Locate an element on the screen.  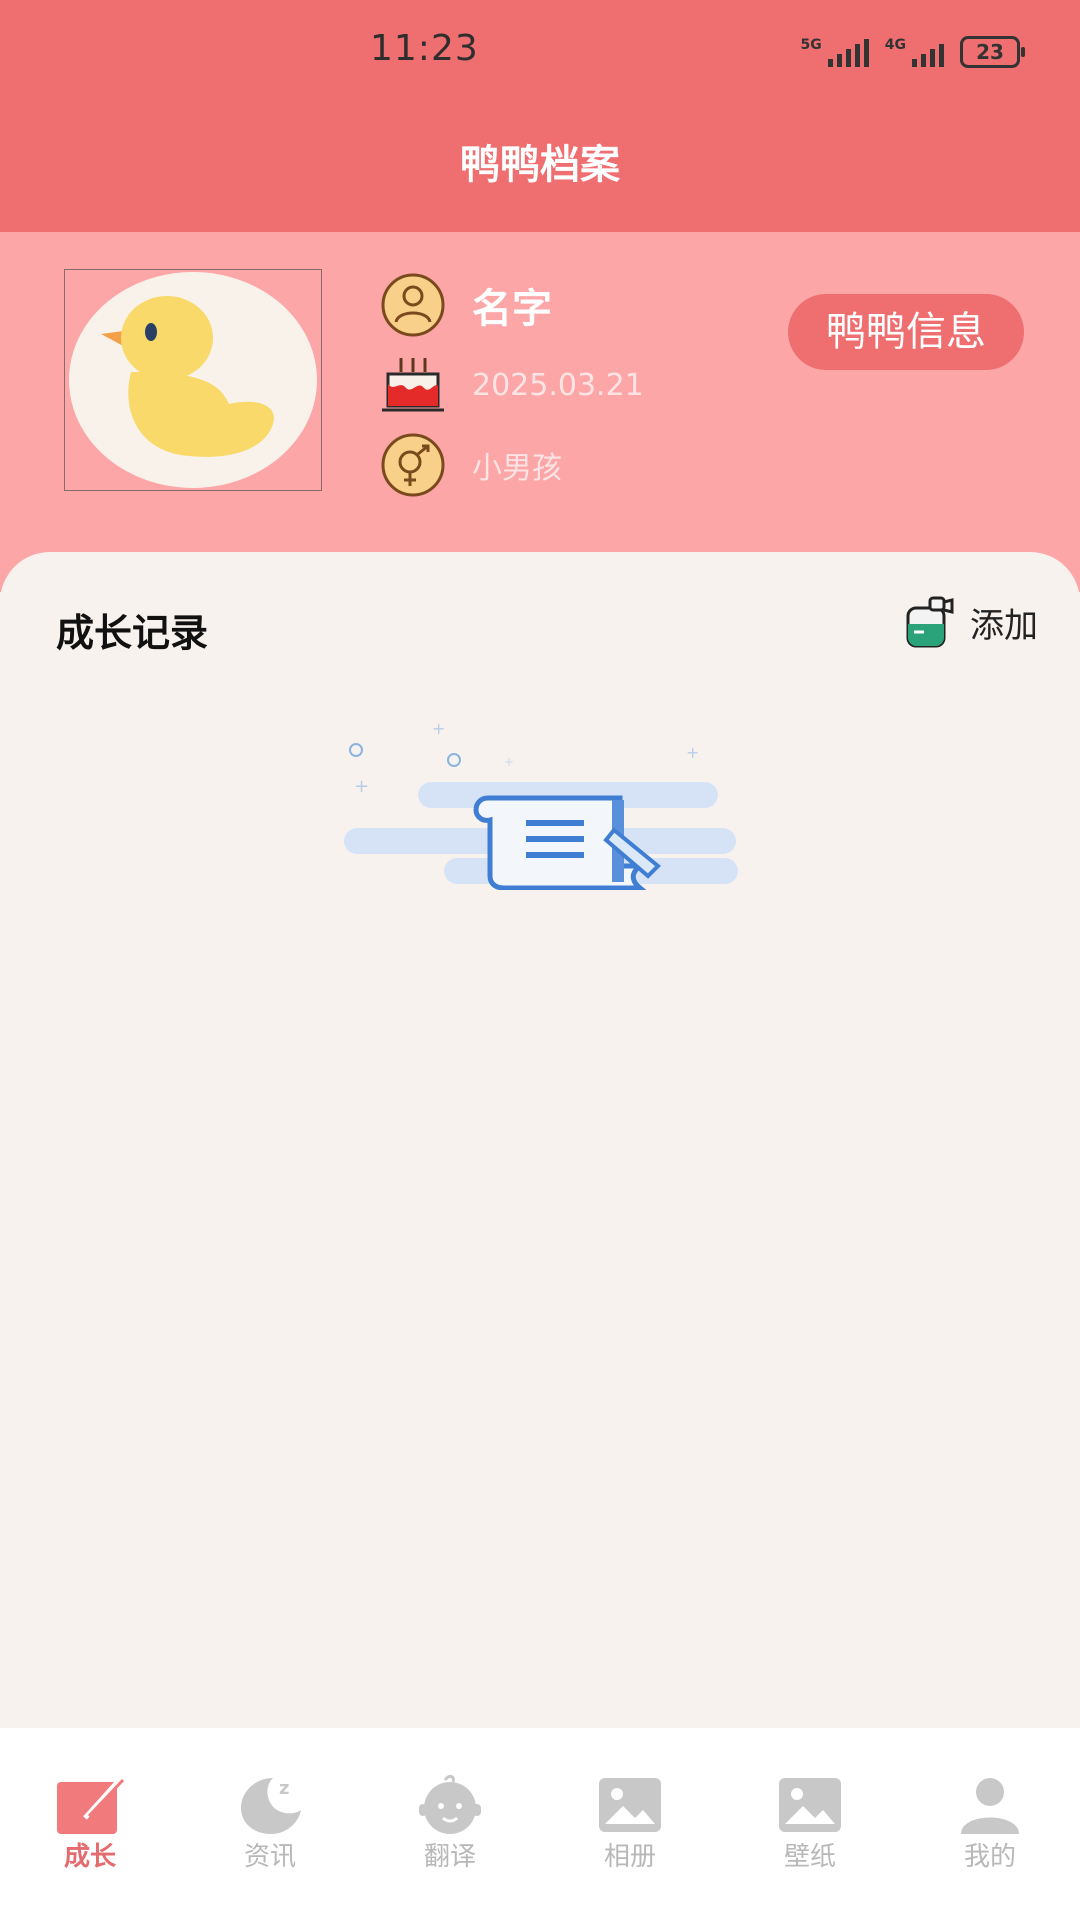
status-time: 11:23 is located at coordinates (424, 48).